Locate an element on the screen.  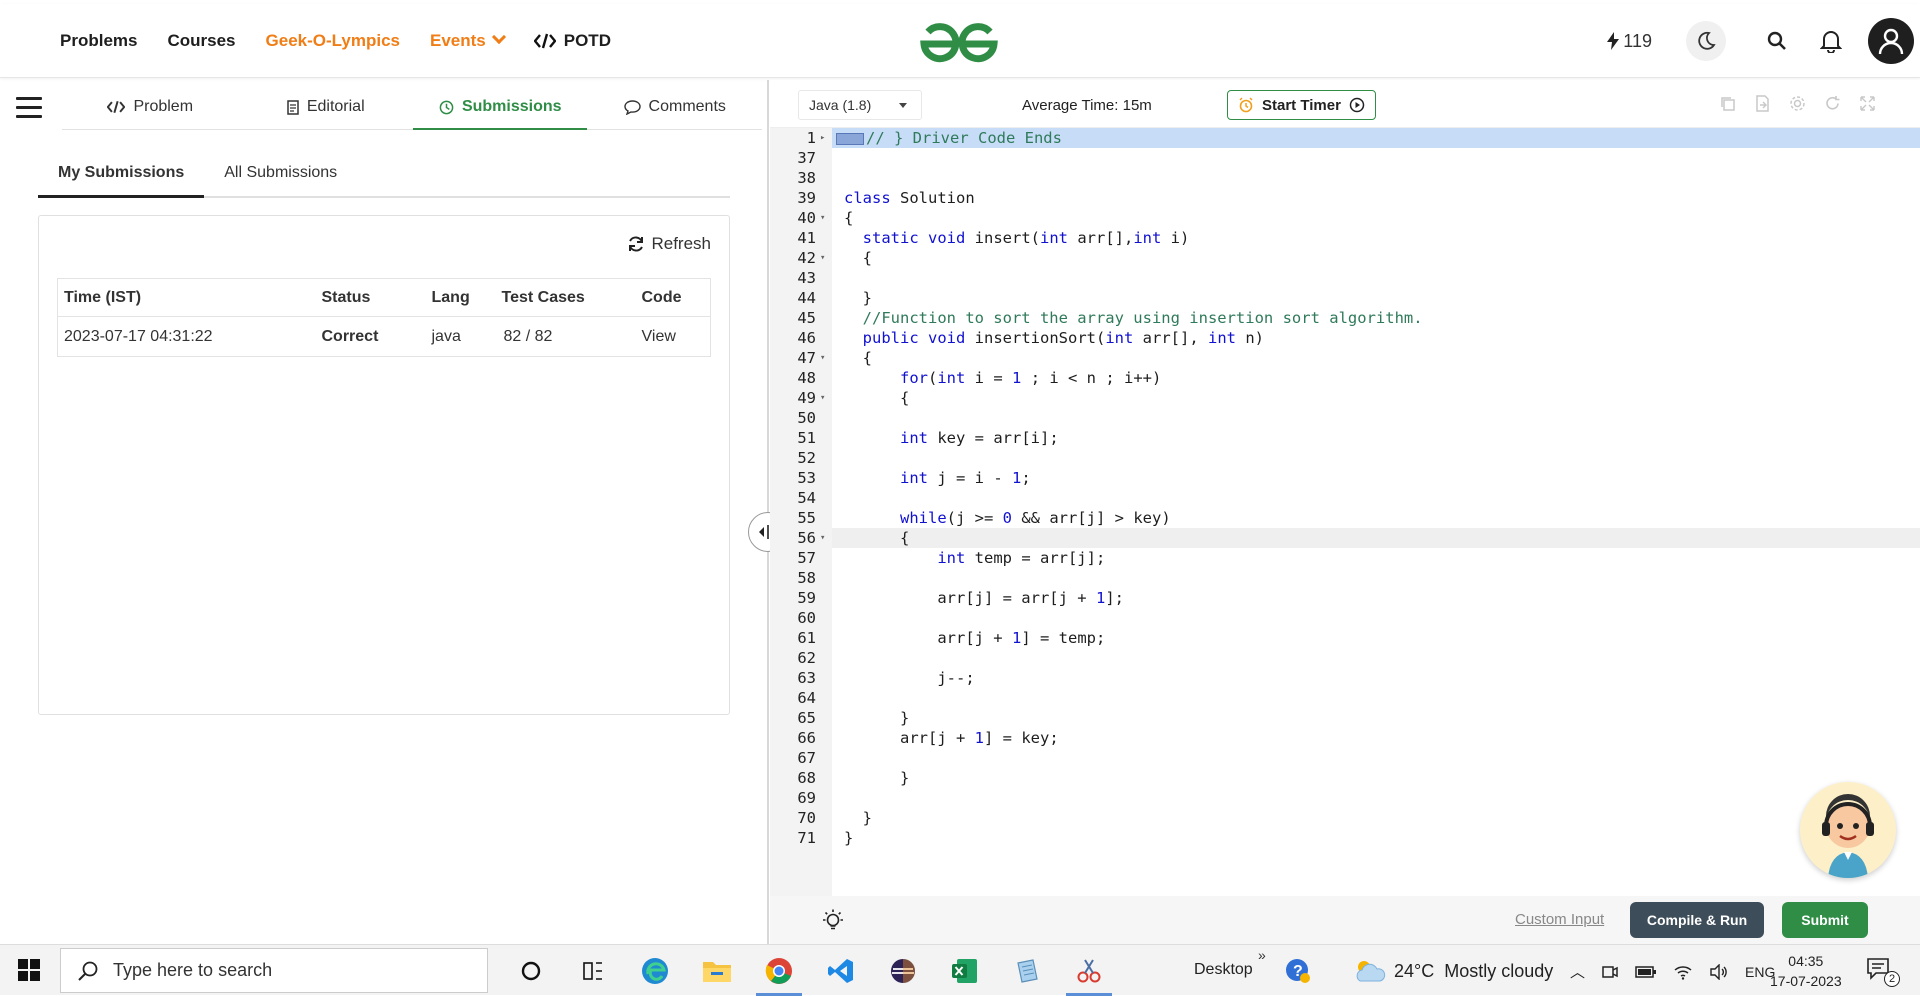
nav-problems: Problems is located at coordinates (98, 41).